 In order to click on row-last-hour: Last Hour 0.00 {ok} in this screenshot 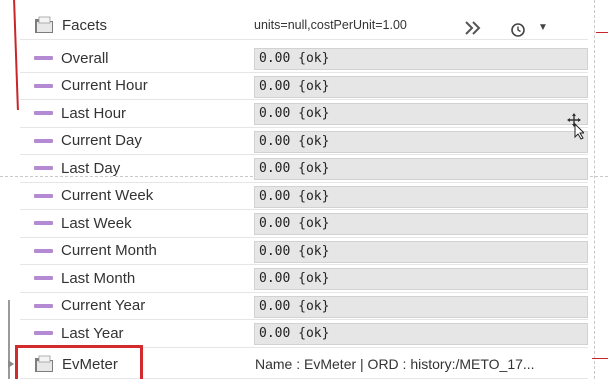, I will do `click(304, 114)`.